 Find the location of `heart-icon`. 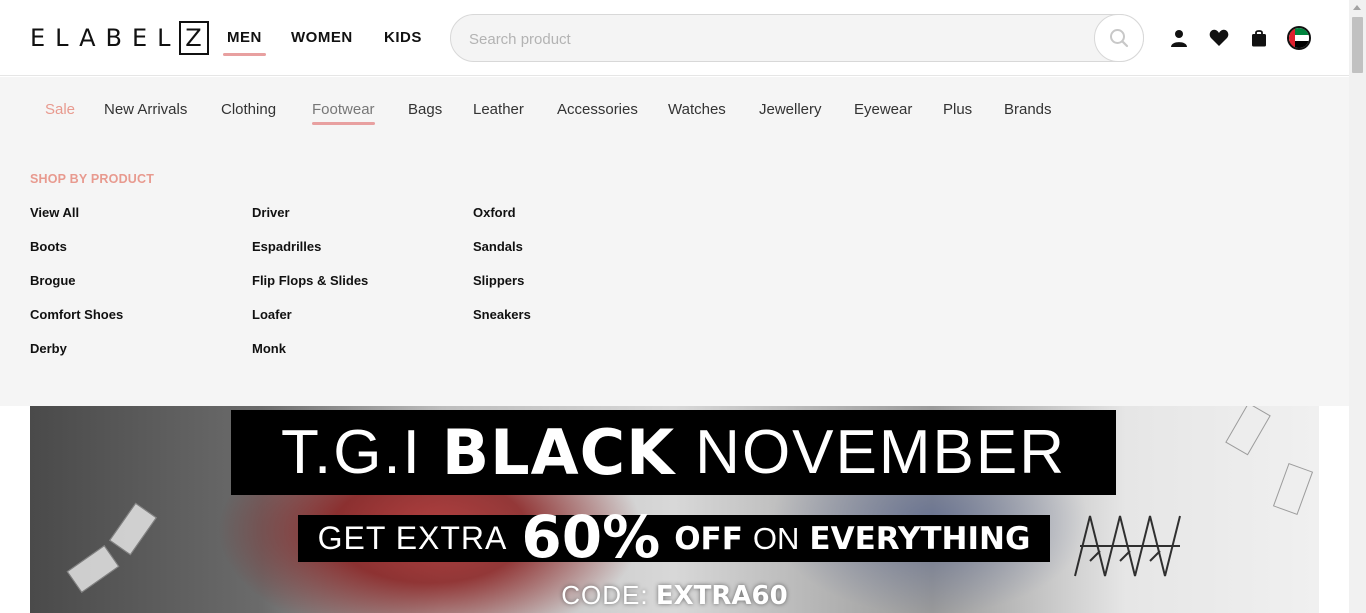

heart-icon is located at coordinates (1219, 37).